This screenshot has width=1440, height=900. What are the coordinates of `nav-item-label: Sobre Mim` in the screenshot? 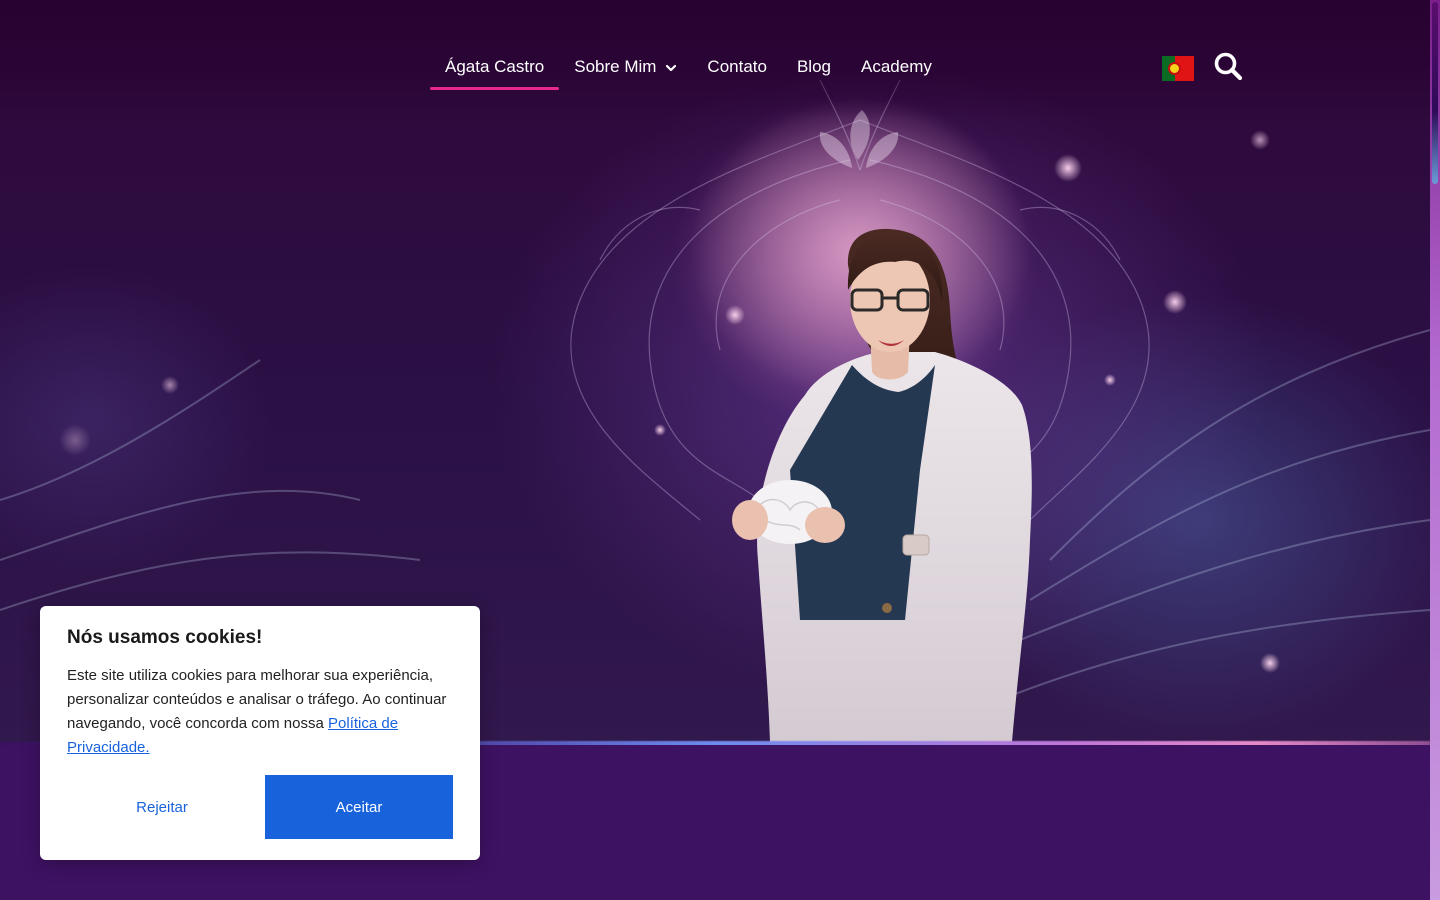 It's located at (615, 66).